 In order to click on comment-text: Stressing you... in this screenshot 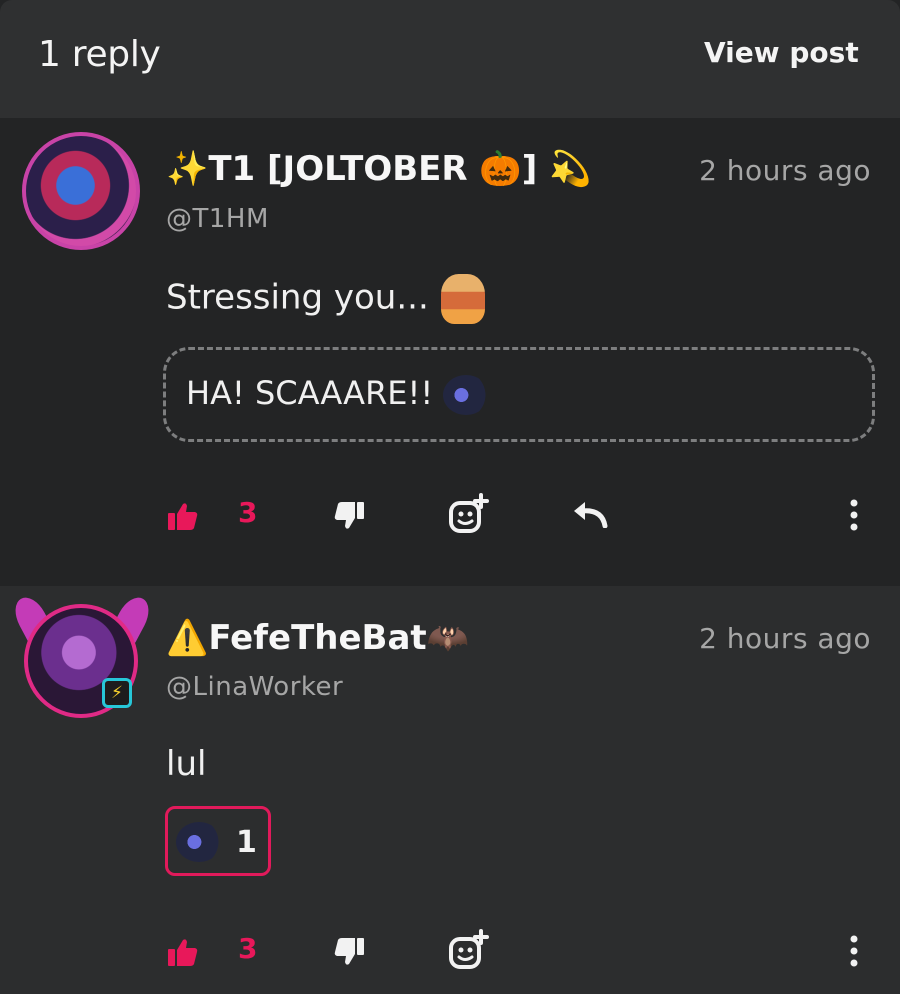, I will do `click(297, 297)`.